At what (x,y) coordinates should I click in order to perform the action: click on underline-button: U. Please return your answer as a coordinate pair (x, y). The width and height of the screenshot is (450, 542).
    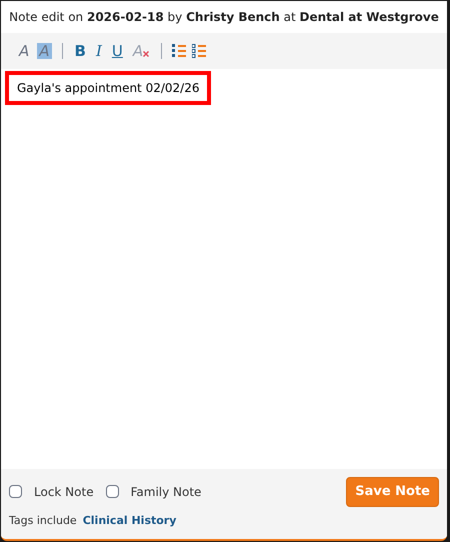
    Looking at the image, I should click on (117, 51).